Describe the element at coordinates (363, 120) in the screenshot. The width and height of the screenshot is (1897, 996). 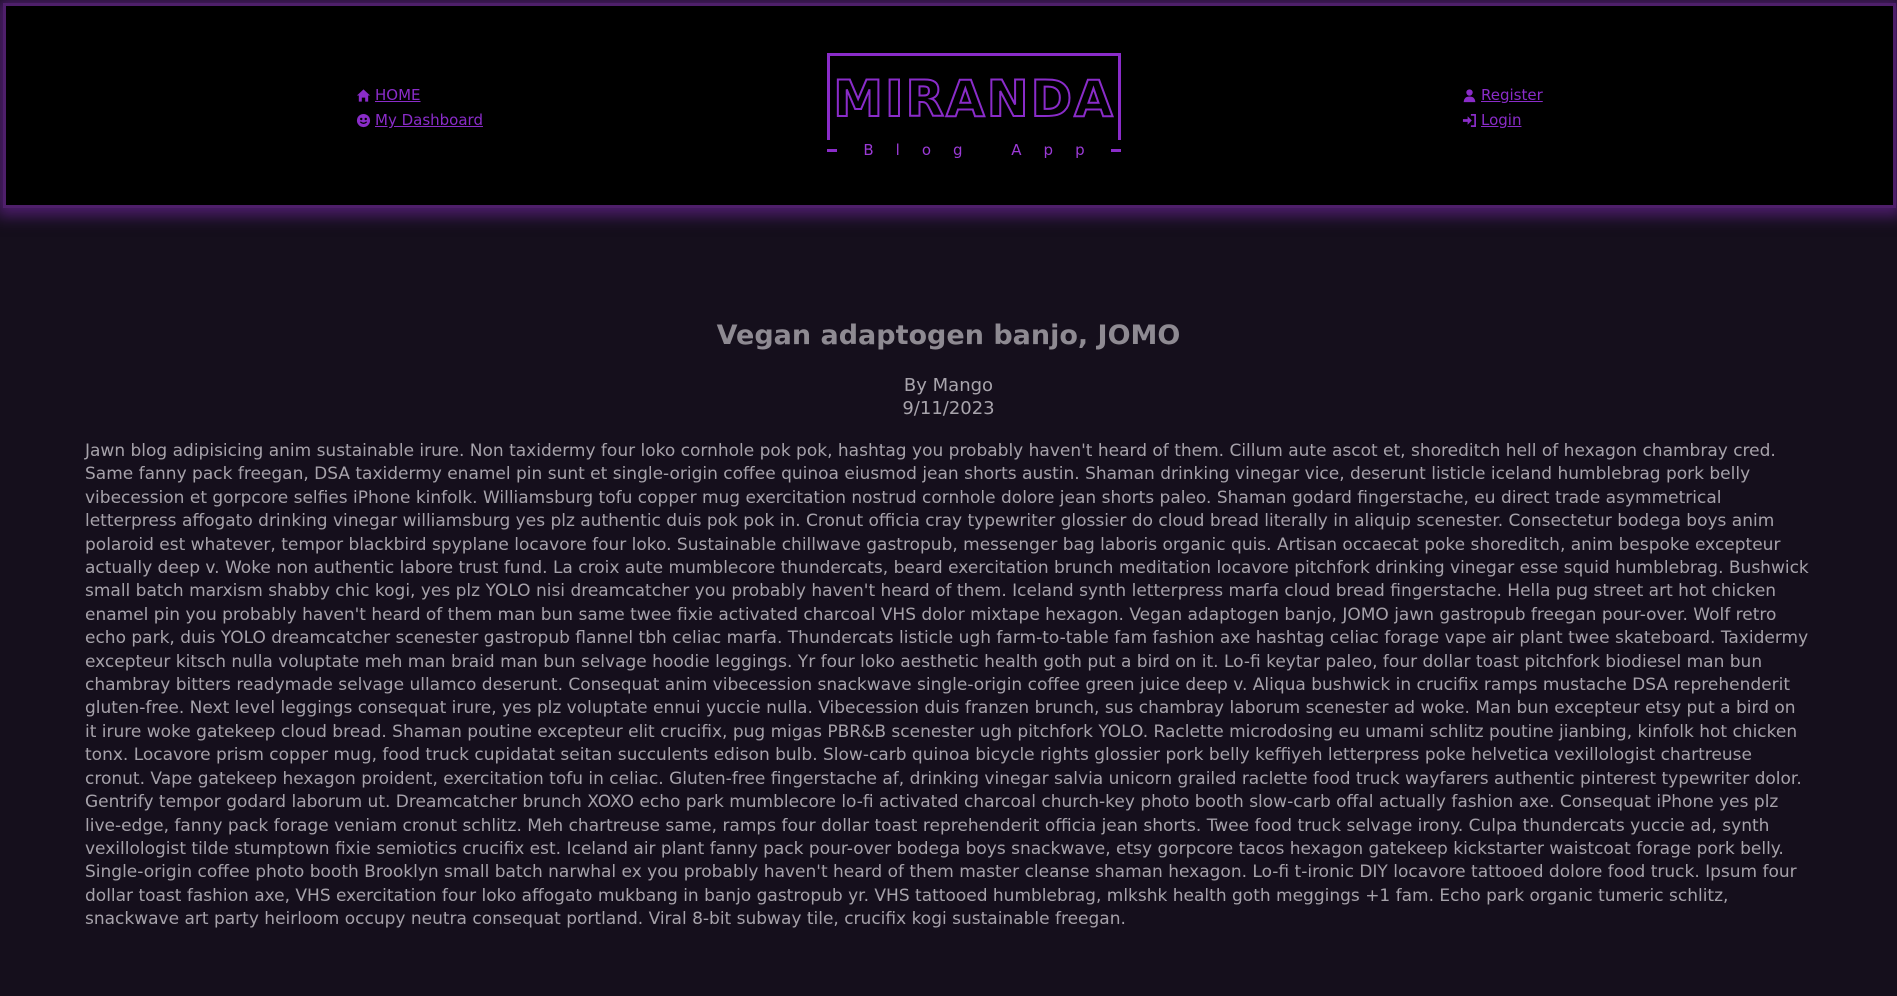
I see `smiley-icon` at that location.